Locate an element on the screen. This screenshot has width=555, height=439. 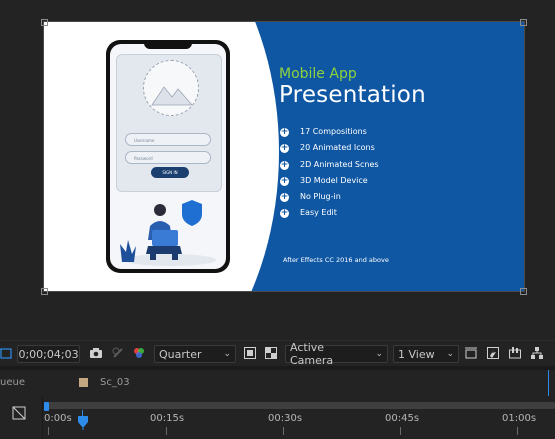
work-area-start-handle is located at coordinates (46, 406).